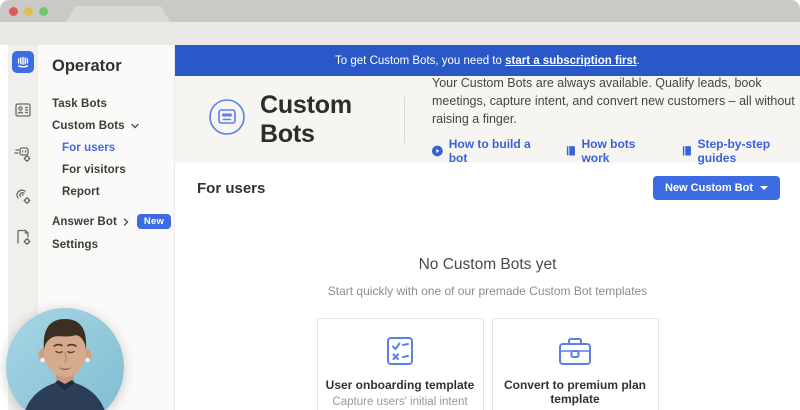 The width and height of the screenshot is (800, 410). Describe the element at coordinates (404, 119) in the screenshot. I see `header-divider` at that location.